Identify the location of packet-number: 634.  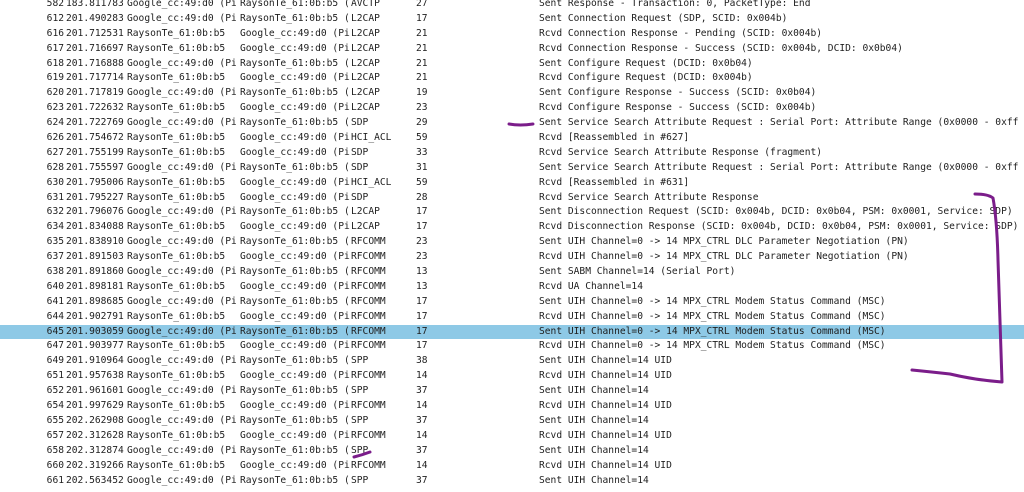
(55, 227).